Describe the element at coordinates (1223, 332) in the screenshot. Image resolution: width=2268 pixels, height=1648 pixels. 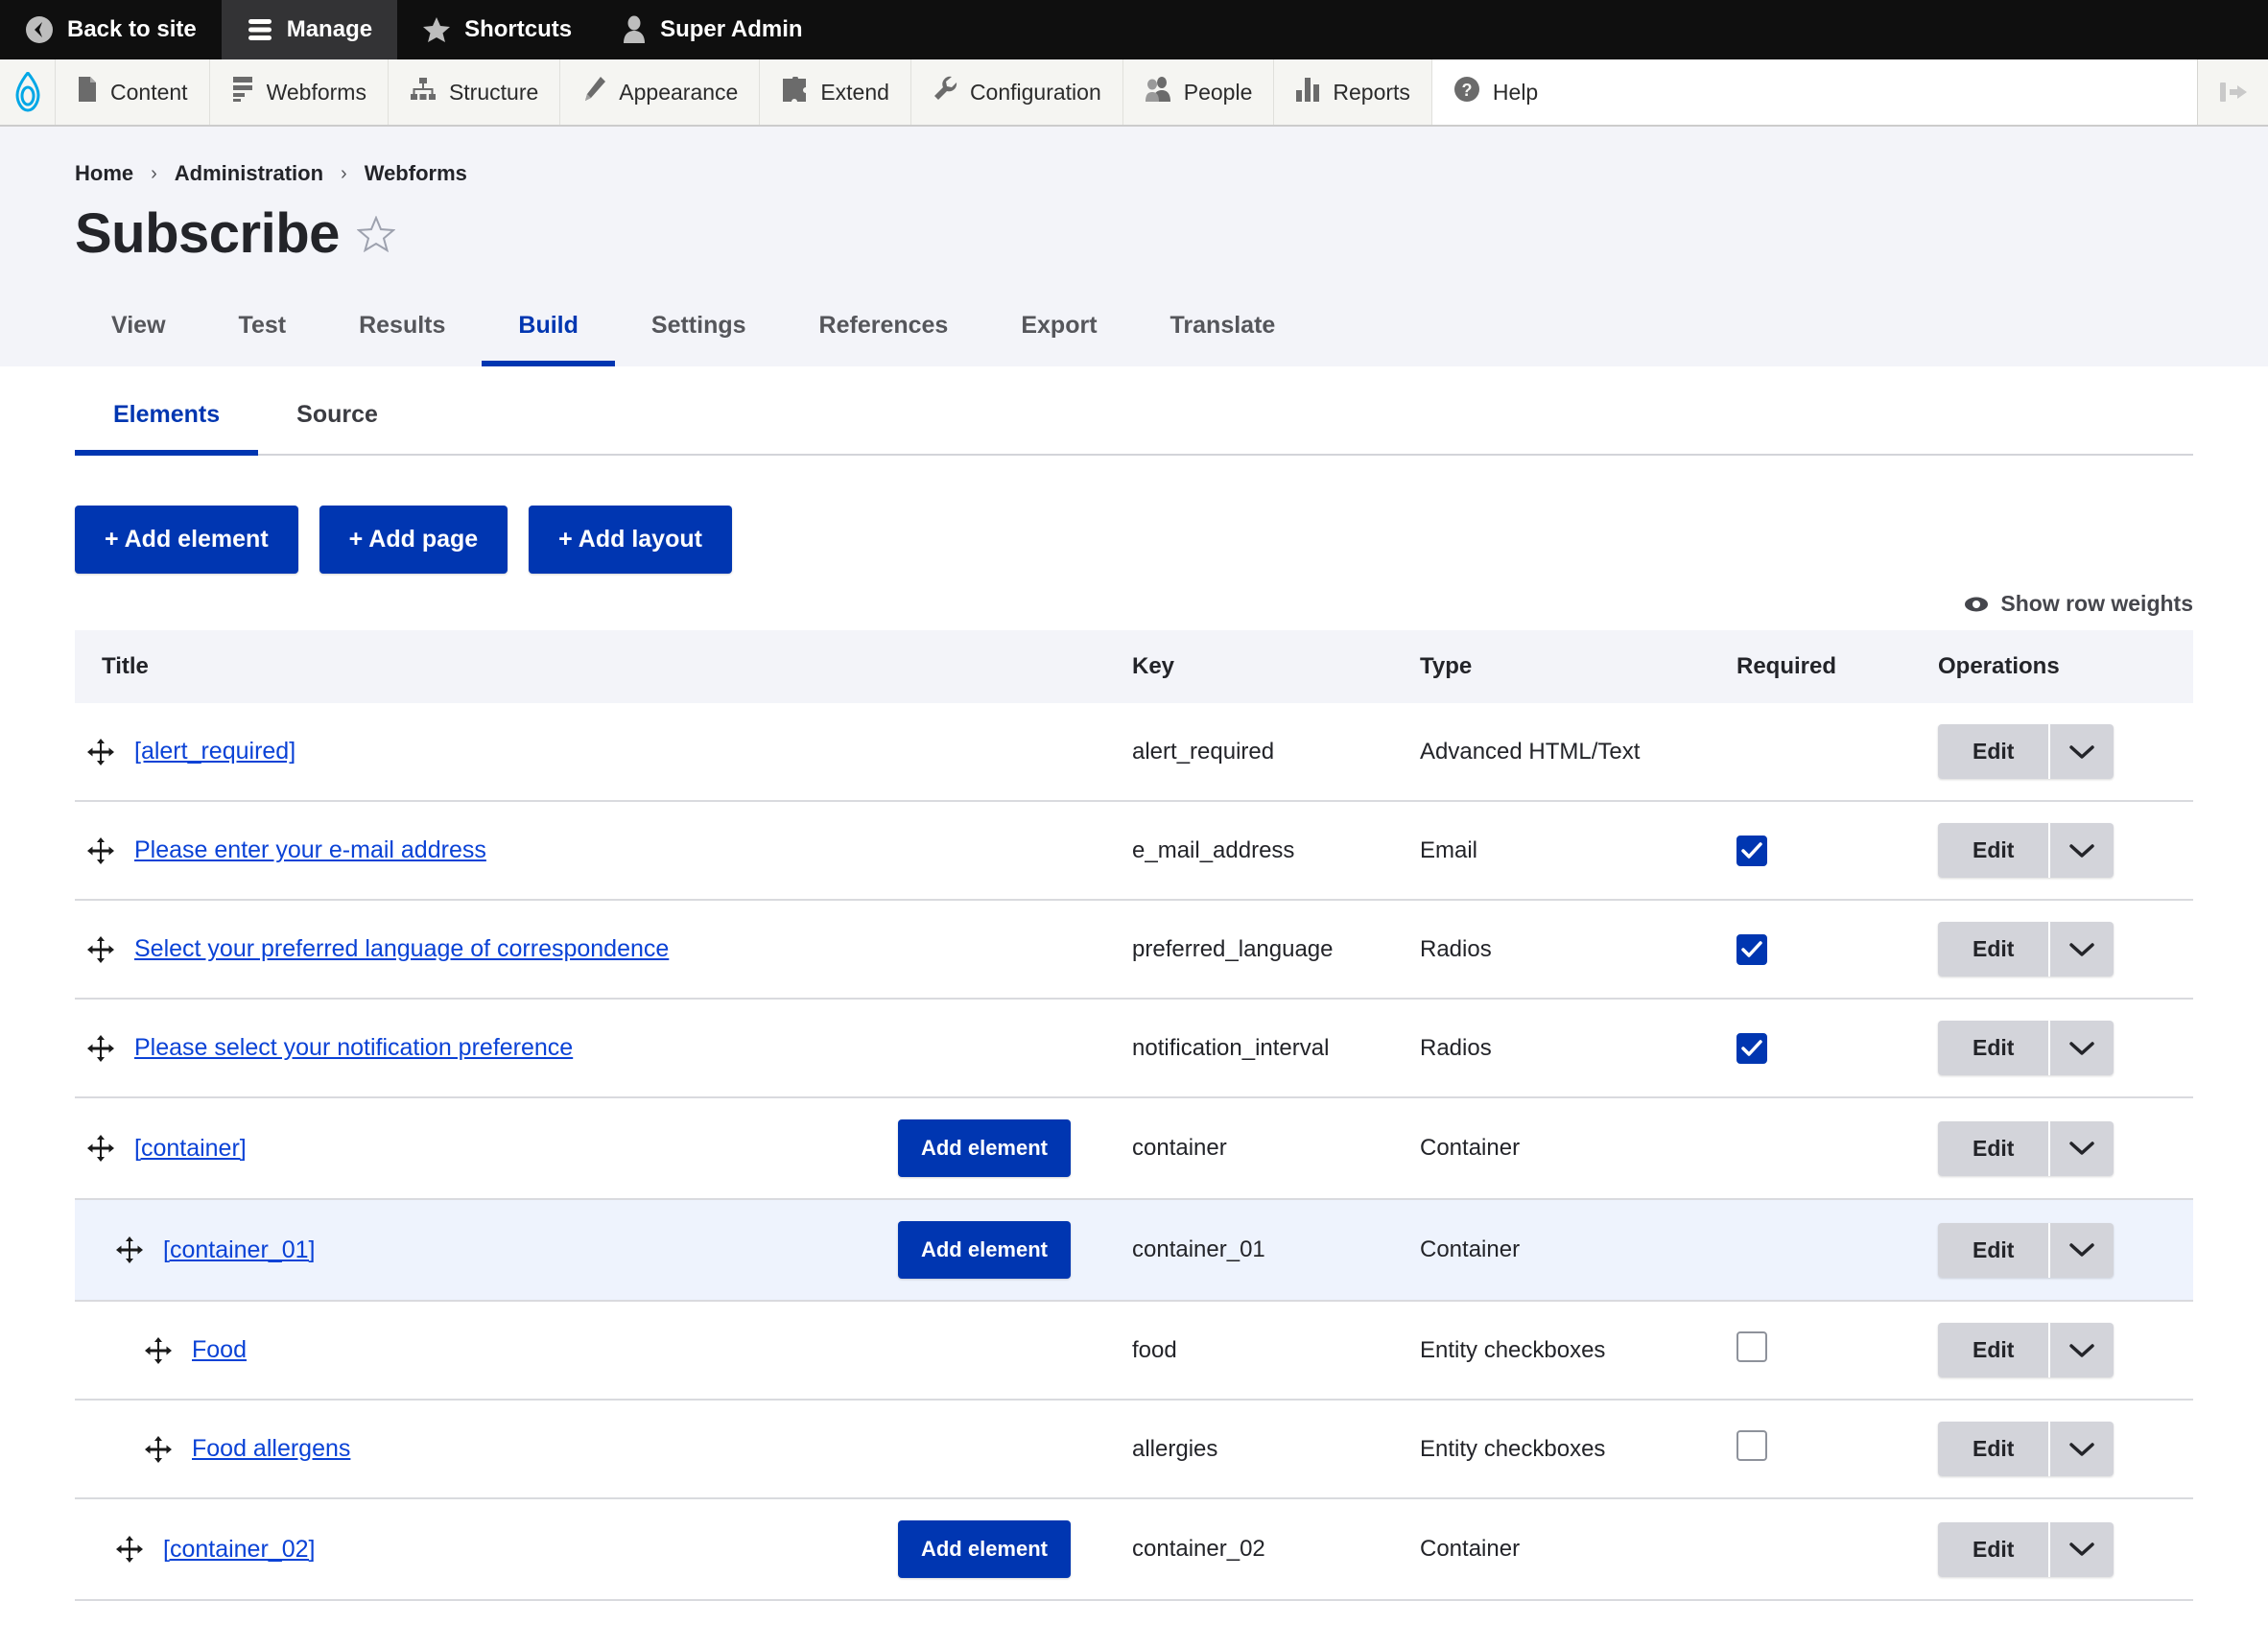
I see `tab-translate: Translate` at that location.